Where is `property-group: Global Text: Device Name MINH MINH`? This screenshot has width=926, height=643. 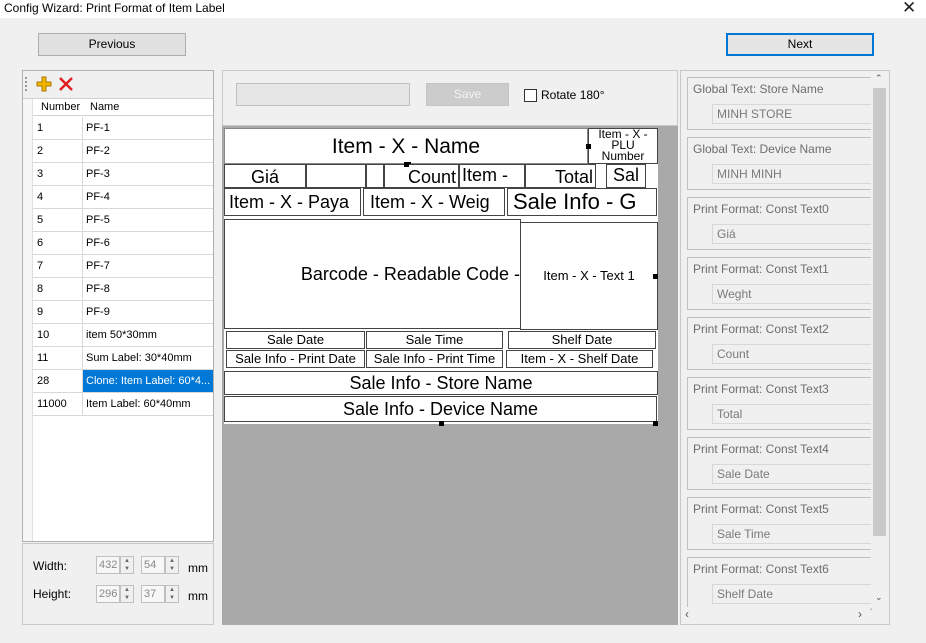 property-group: Global Text: Device Name MINH MINH is located at coordinates (779, 163).